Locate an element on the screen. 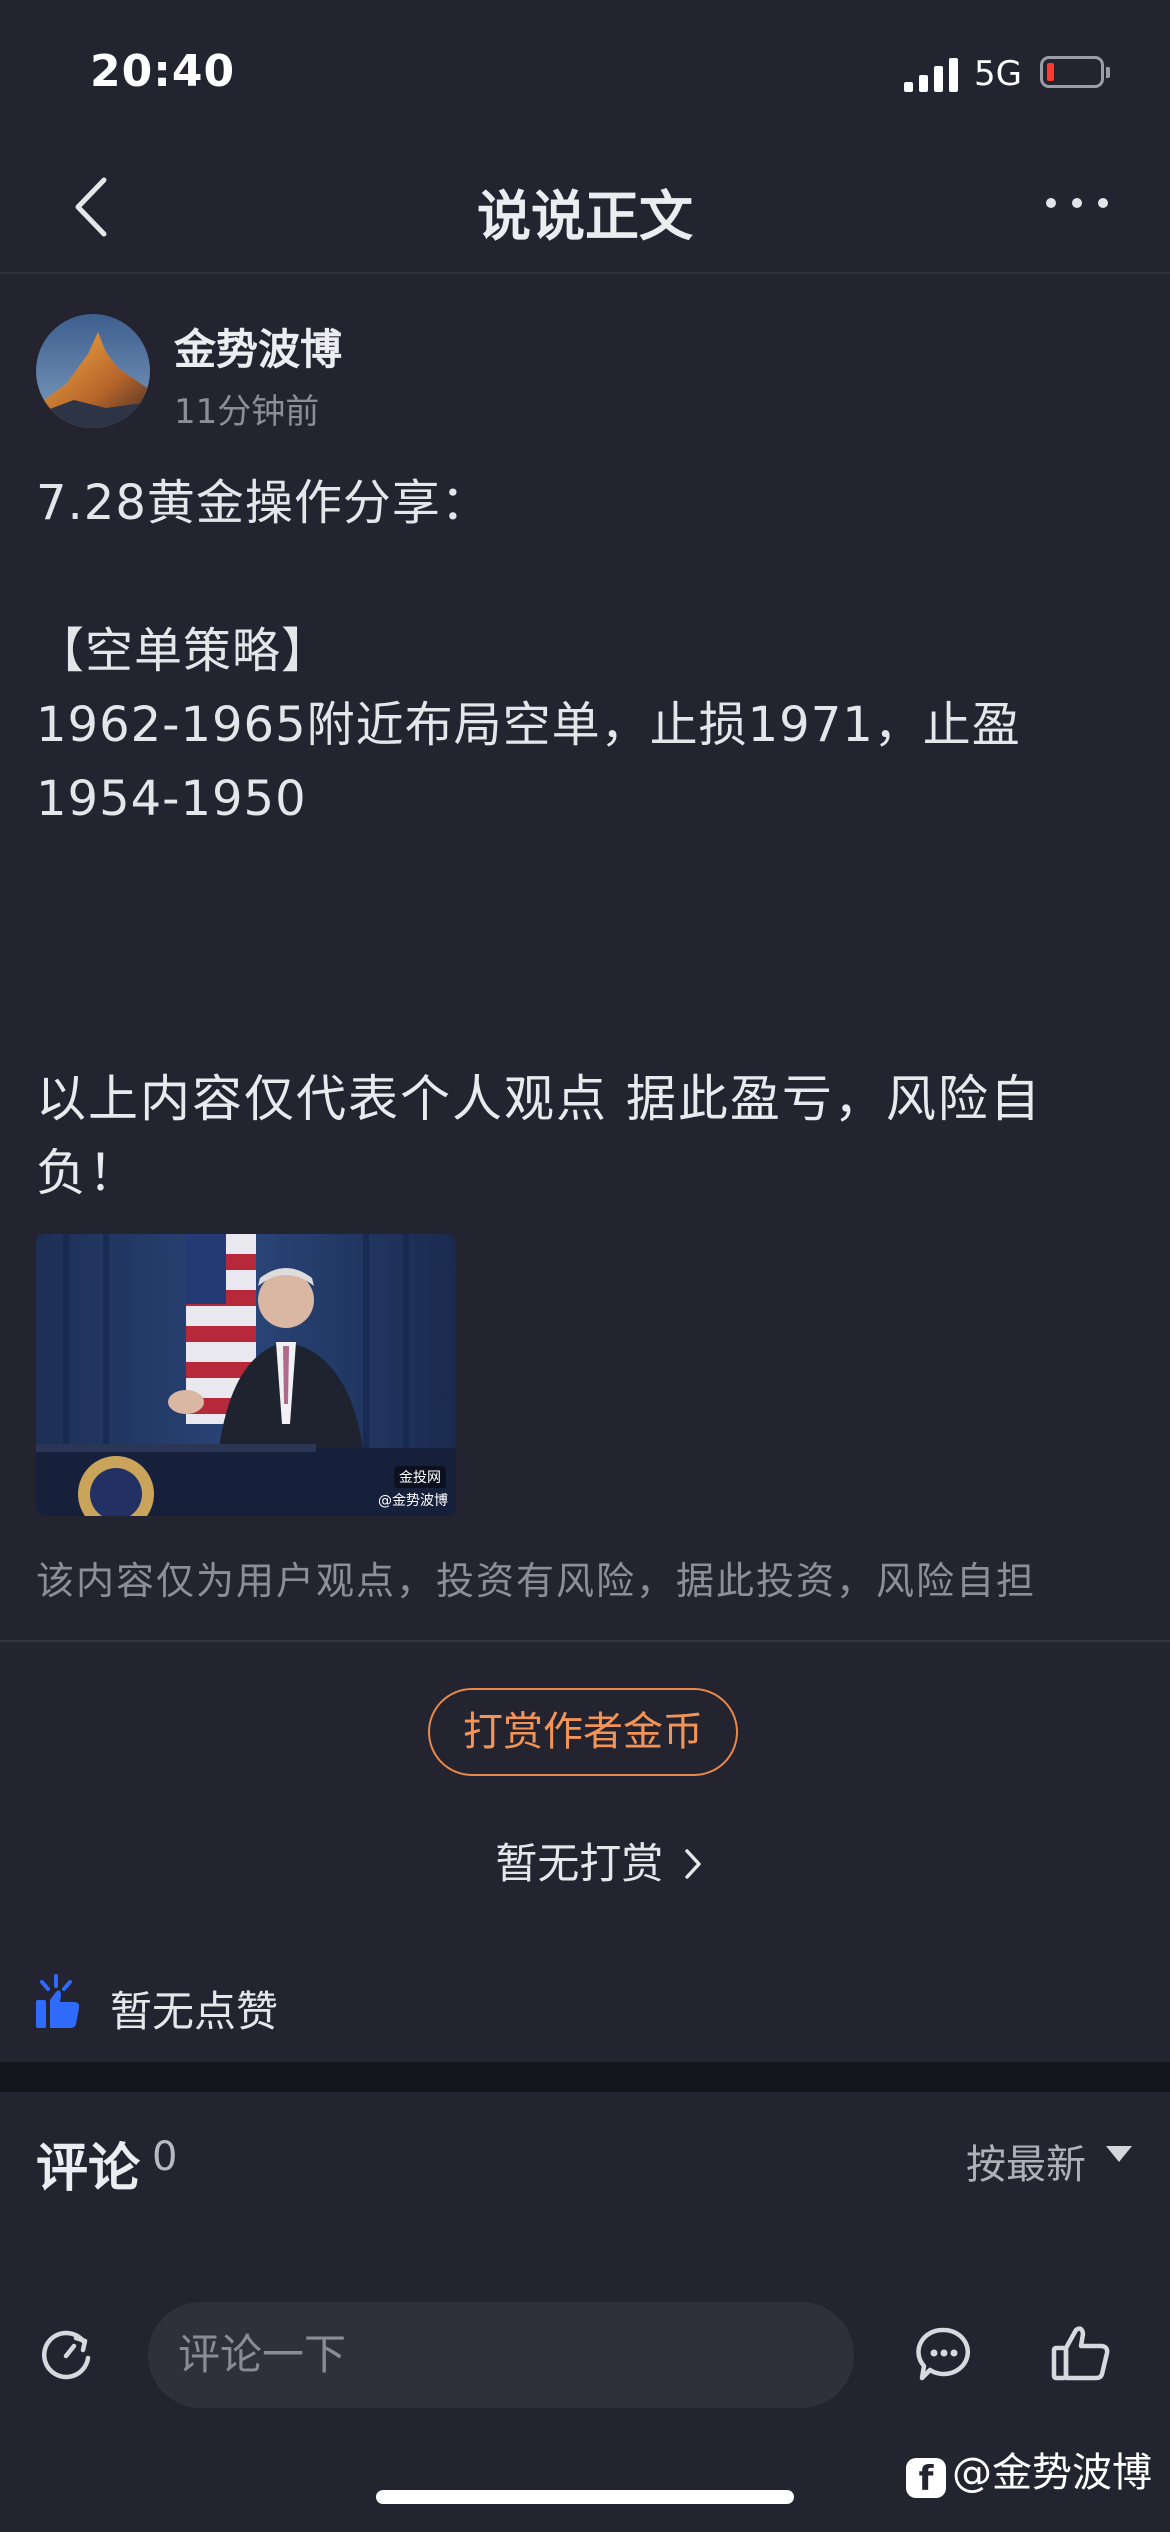 The image size is (1170, 2532). post-disclaimer: 以上内容仅代表个人观点 据此盈亏，风险自负！ is located at coordinates (539, 1136).